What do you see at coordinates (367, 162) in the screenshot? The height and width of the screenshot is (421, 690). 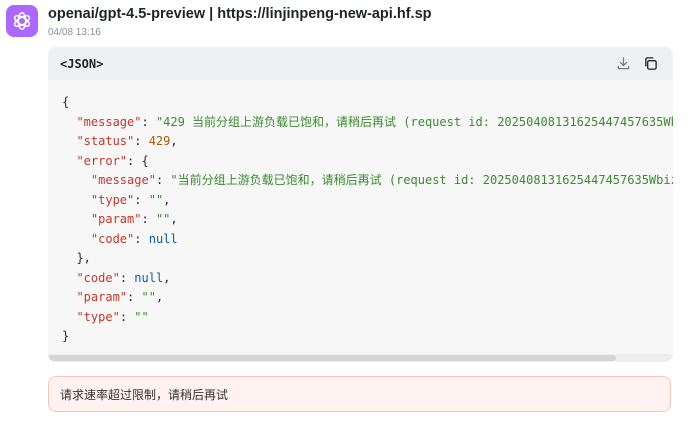 I see `code-line: "error": {` at bounding box center [367, 162].